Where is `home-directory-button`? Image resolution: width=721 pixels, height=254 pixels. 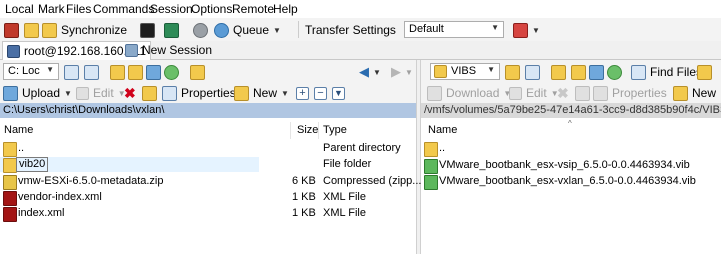 home-directory-button is located at coordinates (153, 72).